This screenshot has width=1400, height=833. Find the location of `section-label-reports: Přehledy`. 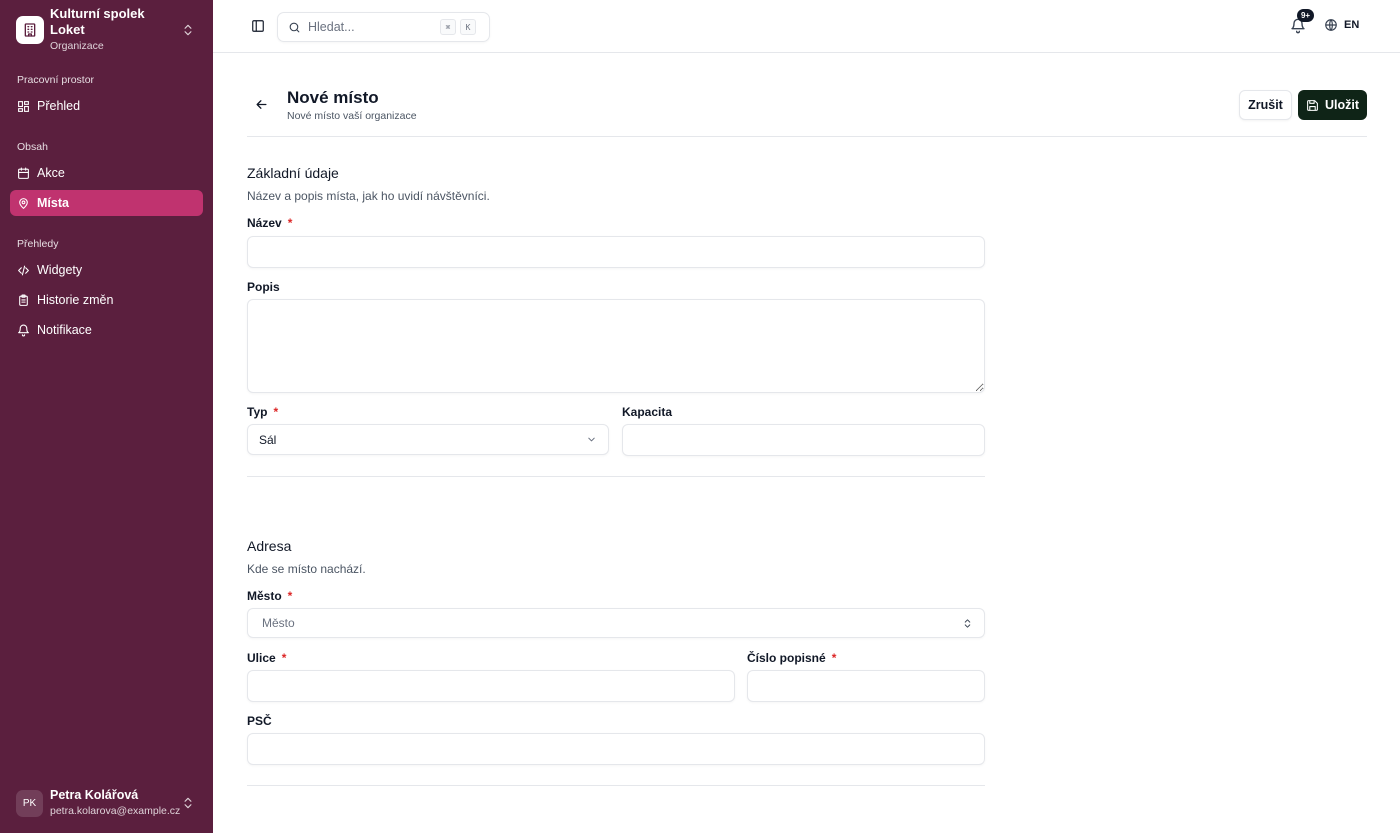

section-label-reports: Přehledy is located at coordinates (38, 244).